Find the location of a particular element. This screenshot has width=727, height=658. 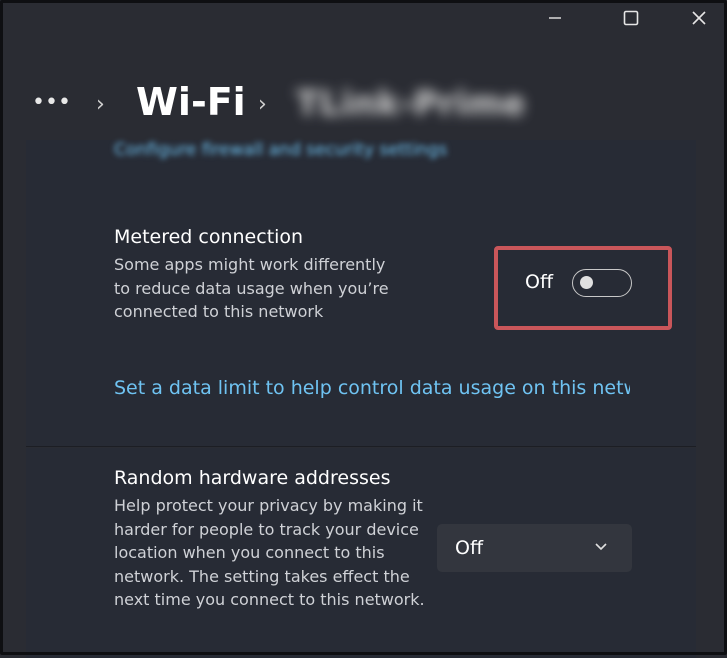

more-icon: ••• is located at coordinates (51, 102).